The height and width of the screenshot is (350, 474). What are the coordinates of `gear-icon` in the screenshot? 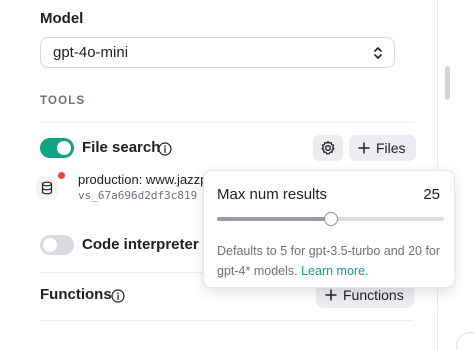 It's located at (328, 147).